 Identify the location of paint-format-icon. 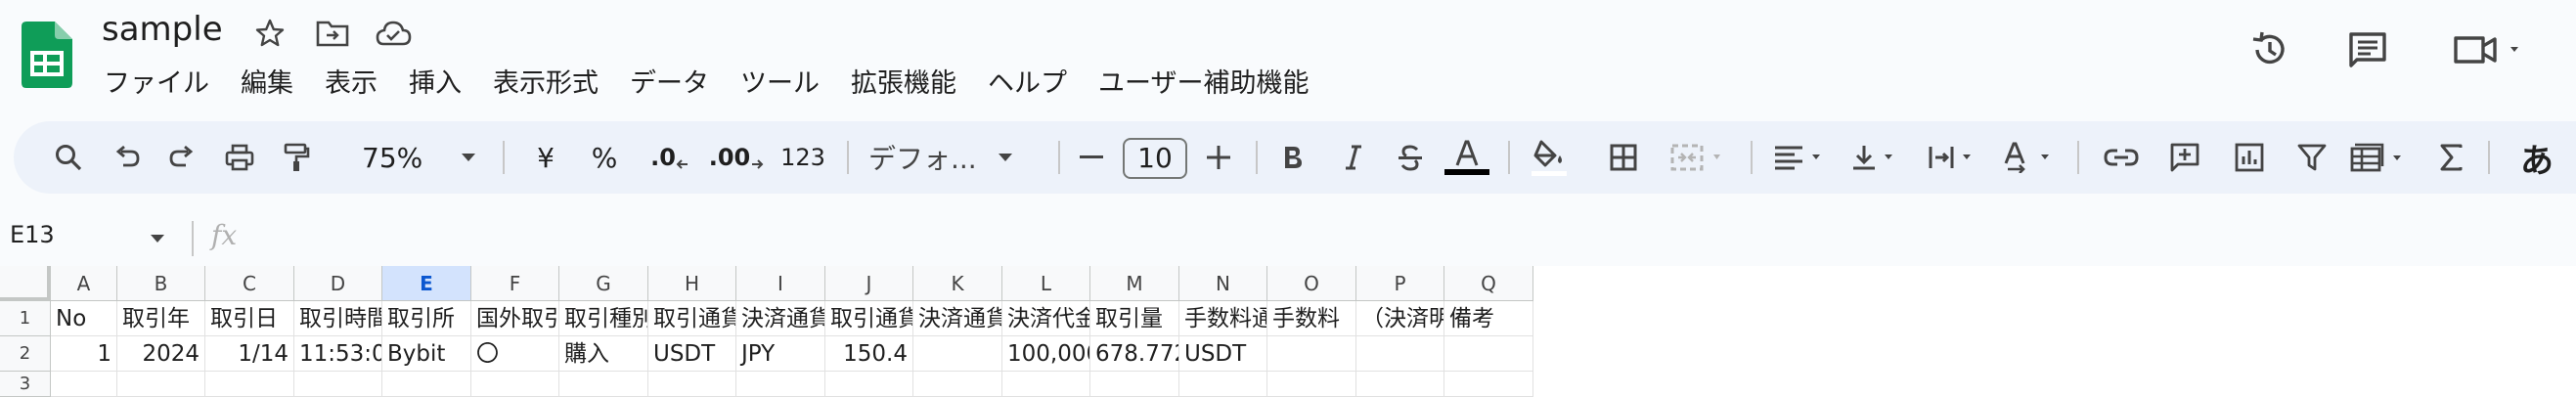
(297, 157).